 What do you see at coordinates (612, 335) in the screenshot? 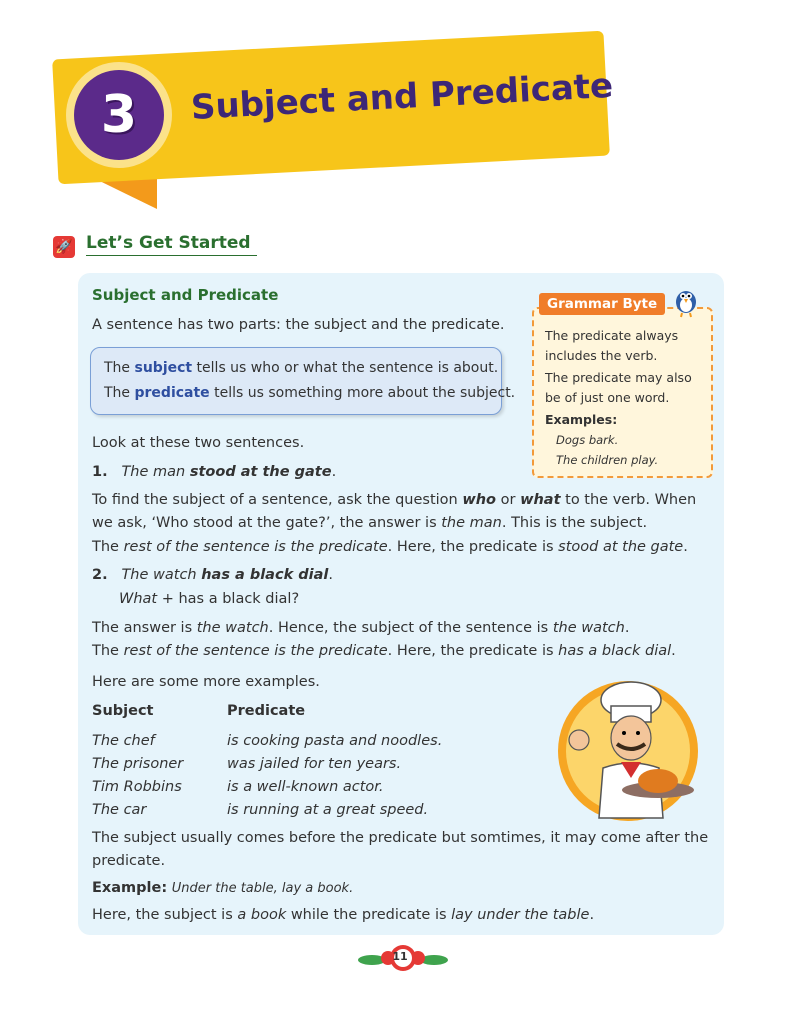
I see `gb-line: The predicate always` at bounding box center [612, 335].